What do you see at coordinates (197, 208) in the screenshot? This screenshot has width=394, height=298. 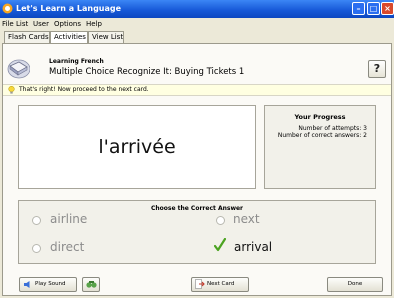 I see `choices-heading: Choose the Correct Answer` at bounding box center [197, 208].